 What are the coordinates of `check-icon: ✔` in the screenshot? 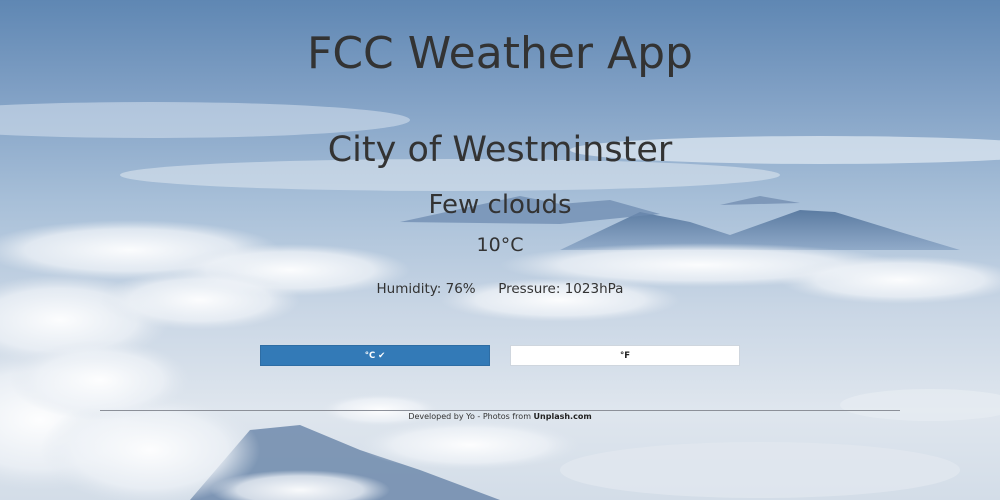 It's located at (382, 356).